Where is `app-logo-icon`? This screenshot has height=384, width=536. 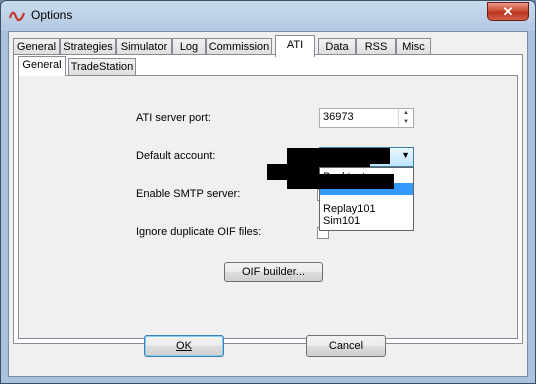
app-logo-icon is located at coordinates (17, 16).